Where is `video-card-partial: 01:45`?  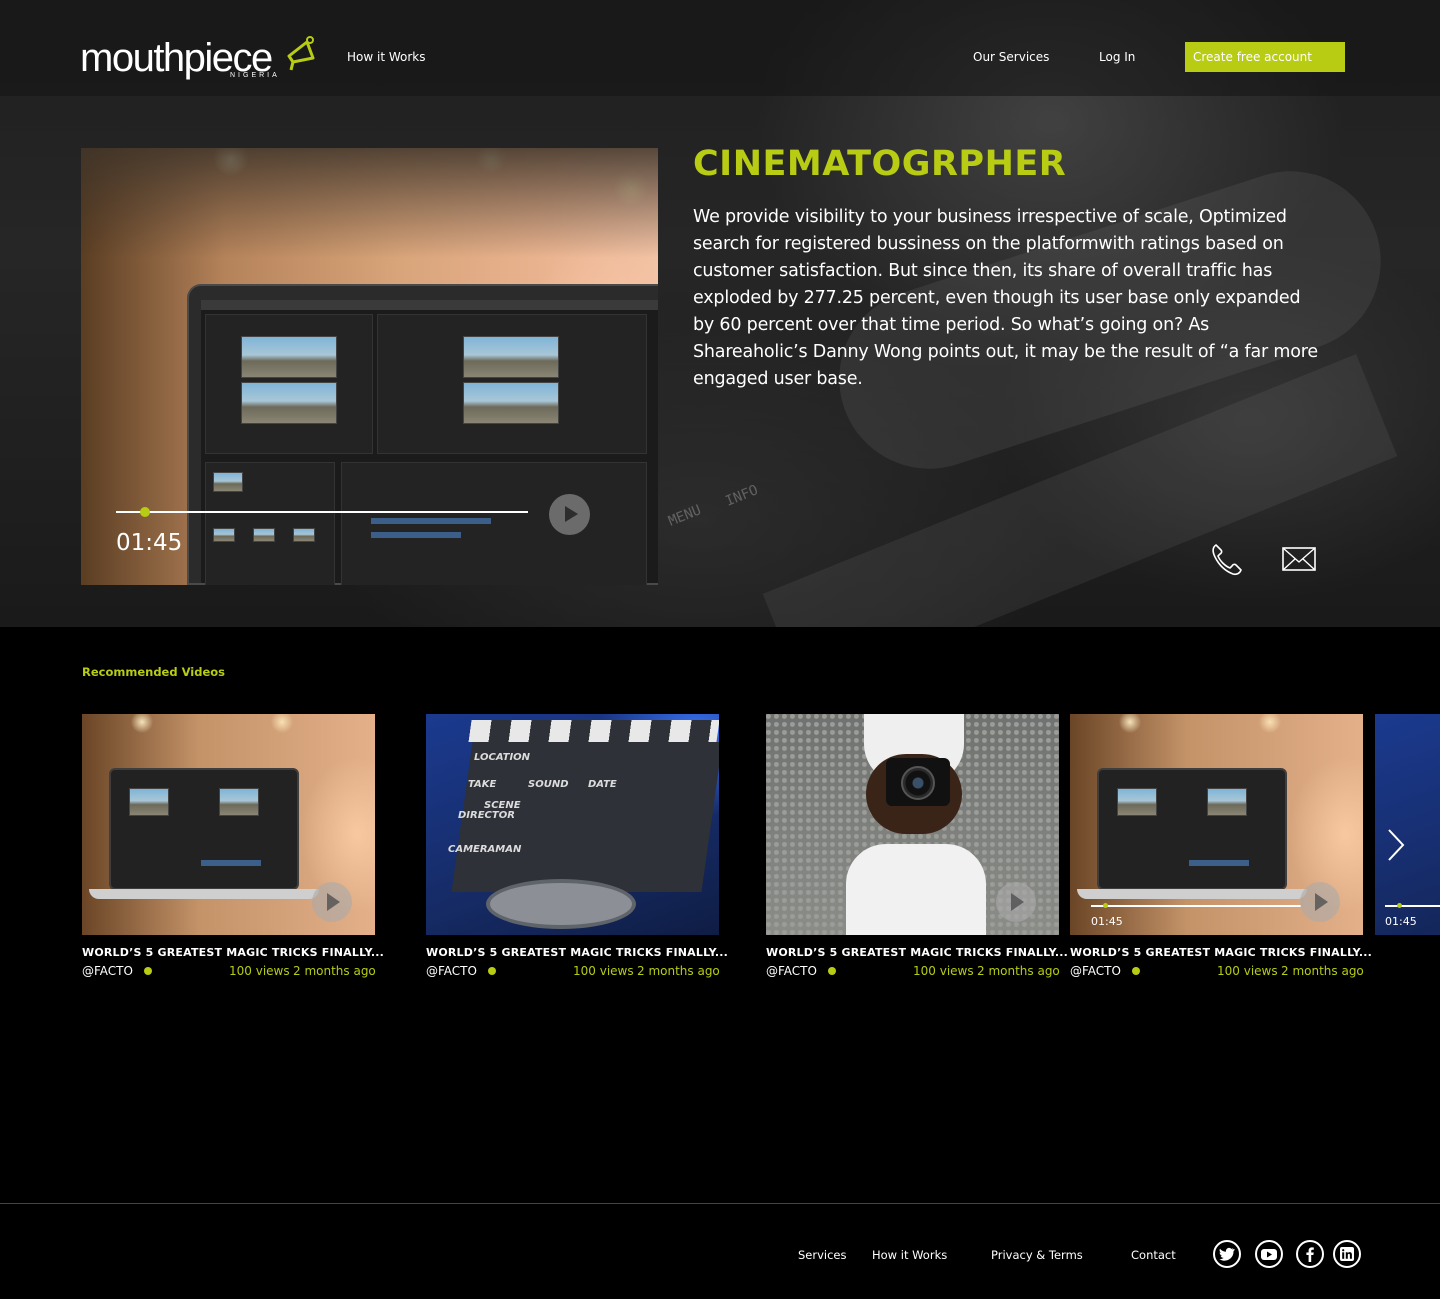 video-card-partial: 01:45 is located at coordinates (1407, 824).